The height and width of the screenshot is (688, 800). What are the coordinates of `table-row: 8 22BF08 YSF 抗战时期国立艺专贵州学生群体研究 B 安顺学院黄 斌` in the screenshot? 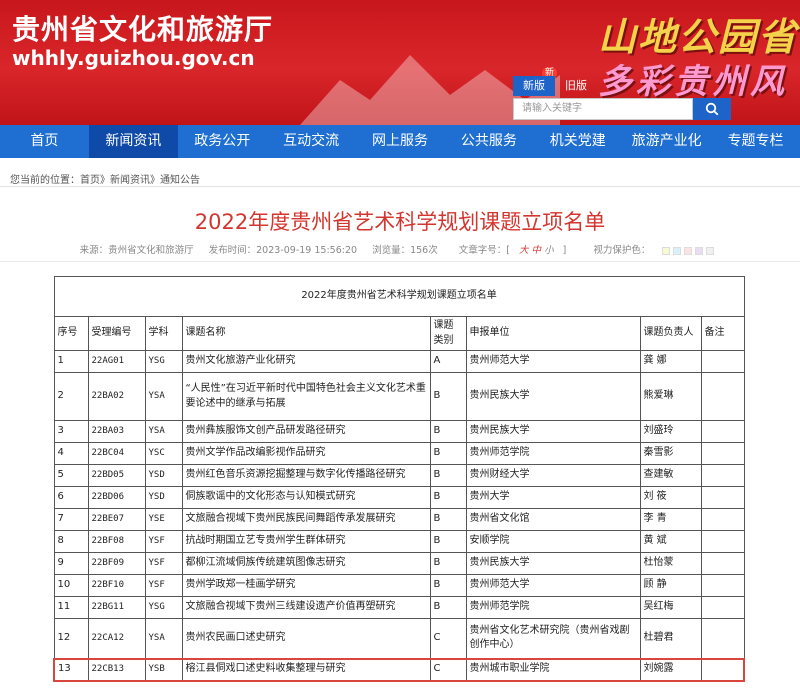 It's located at (399, 541).